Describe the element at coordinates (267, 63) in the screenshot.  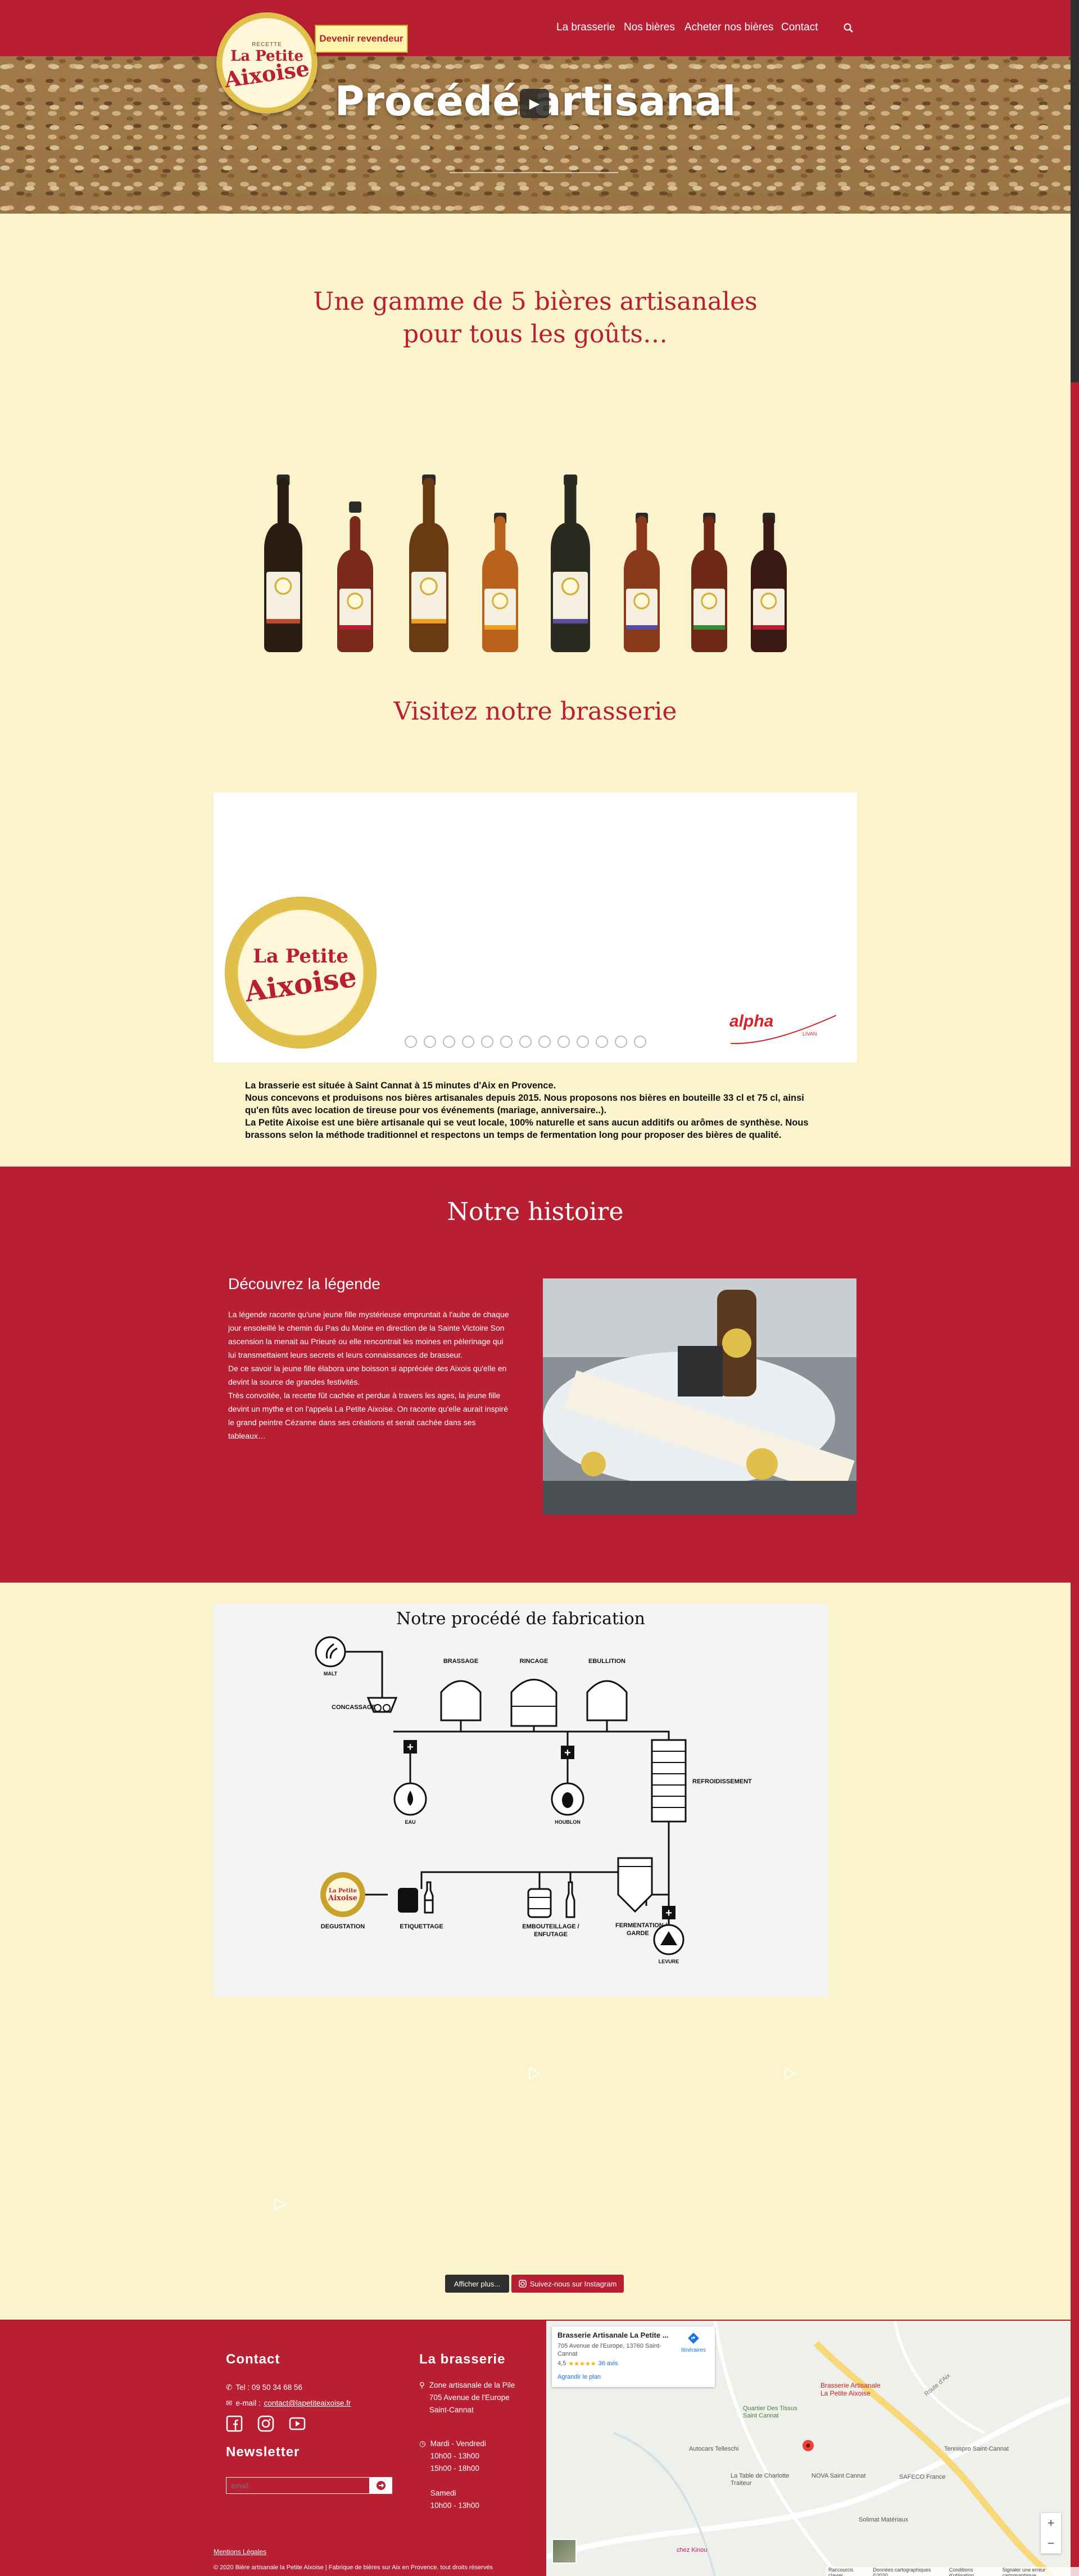
I see `brand-logo: RECETTE La Petite Aixoise` at that location.